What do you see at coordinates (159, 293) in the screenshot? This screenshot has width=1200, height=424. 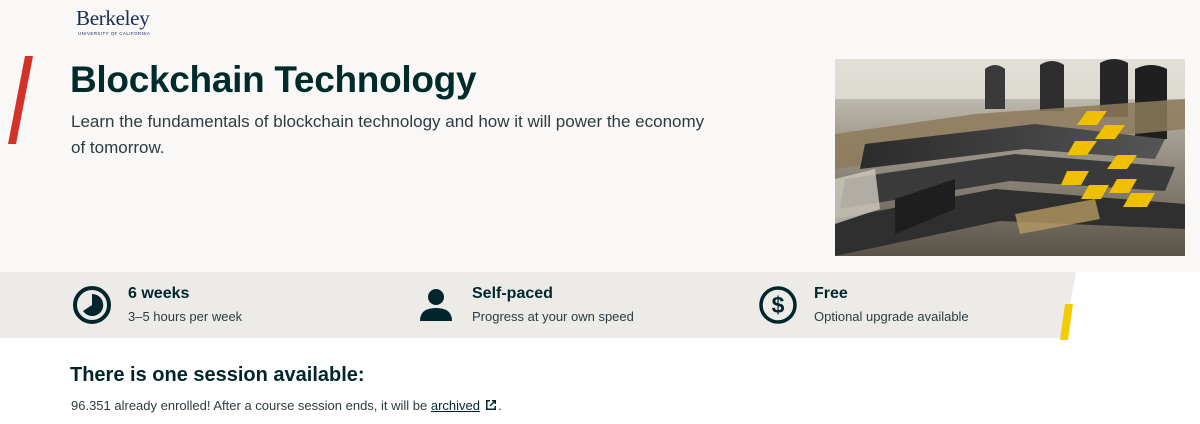 I see `stat-duration-title: 6 weeks` at bounding box center [159, 293].